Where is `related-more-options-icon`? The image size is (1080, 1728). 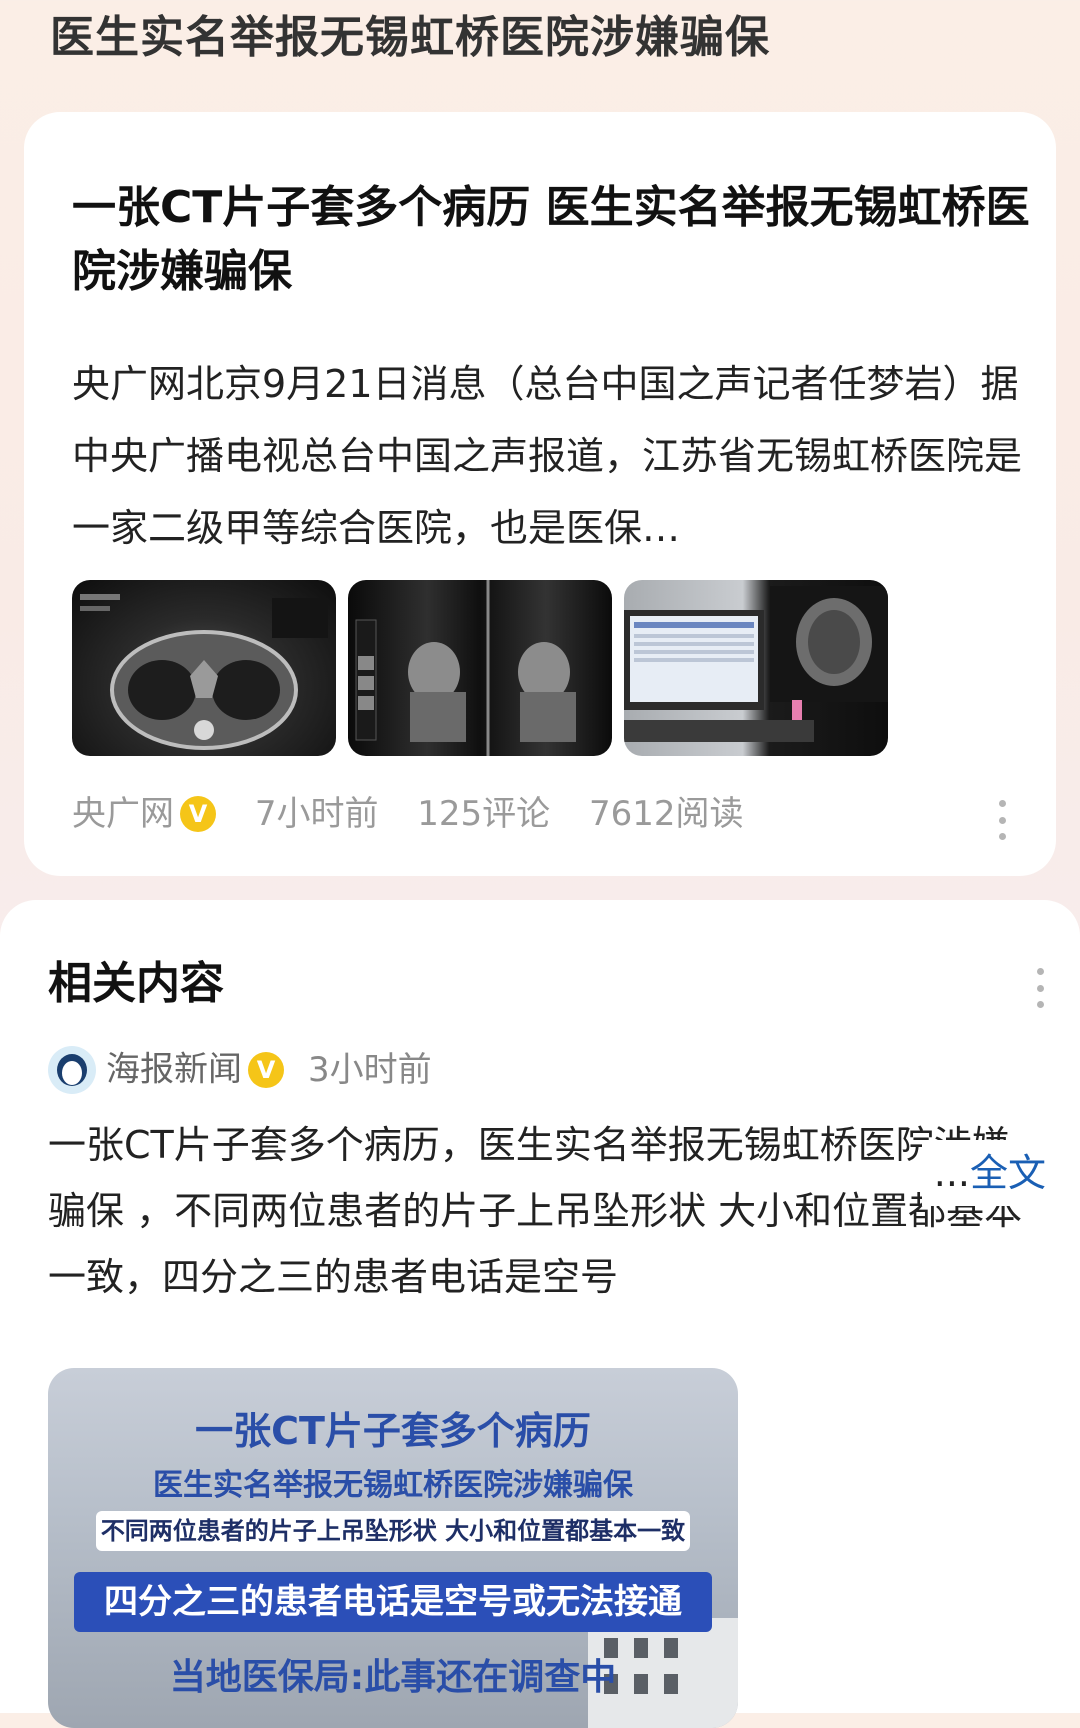 related-more-options-icon is located at coordinates (1040, 988).